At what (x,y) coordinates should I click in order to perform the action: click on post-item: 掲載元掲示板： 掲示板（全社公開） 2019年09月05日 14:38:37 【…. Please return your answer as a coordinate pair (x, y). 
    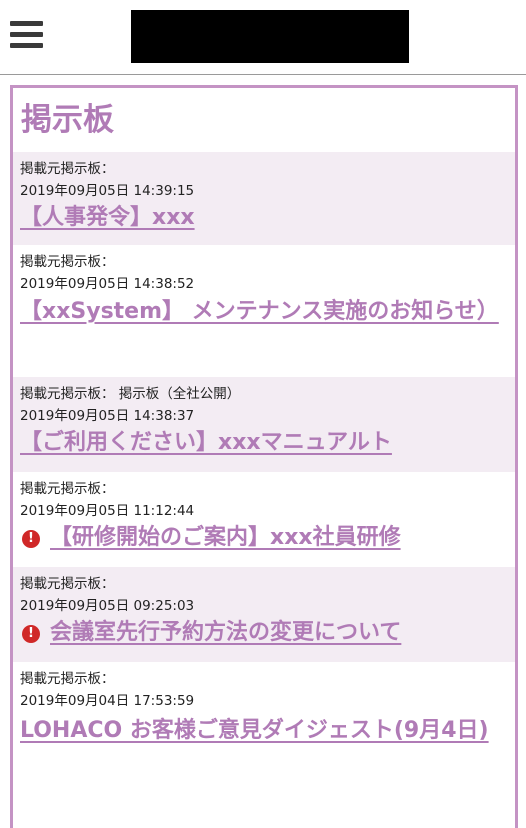
    Looking at the image, I should click on (264, 424).